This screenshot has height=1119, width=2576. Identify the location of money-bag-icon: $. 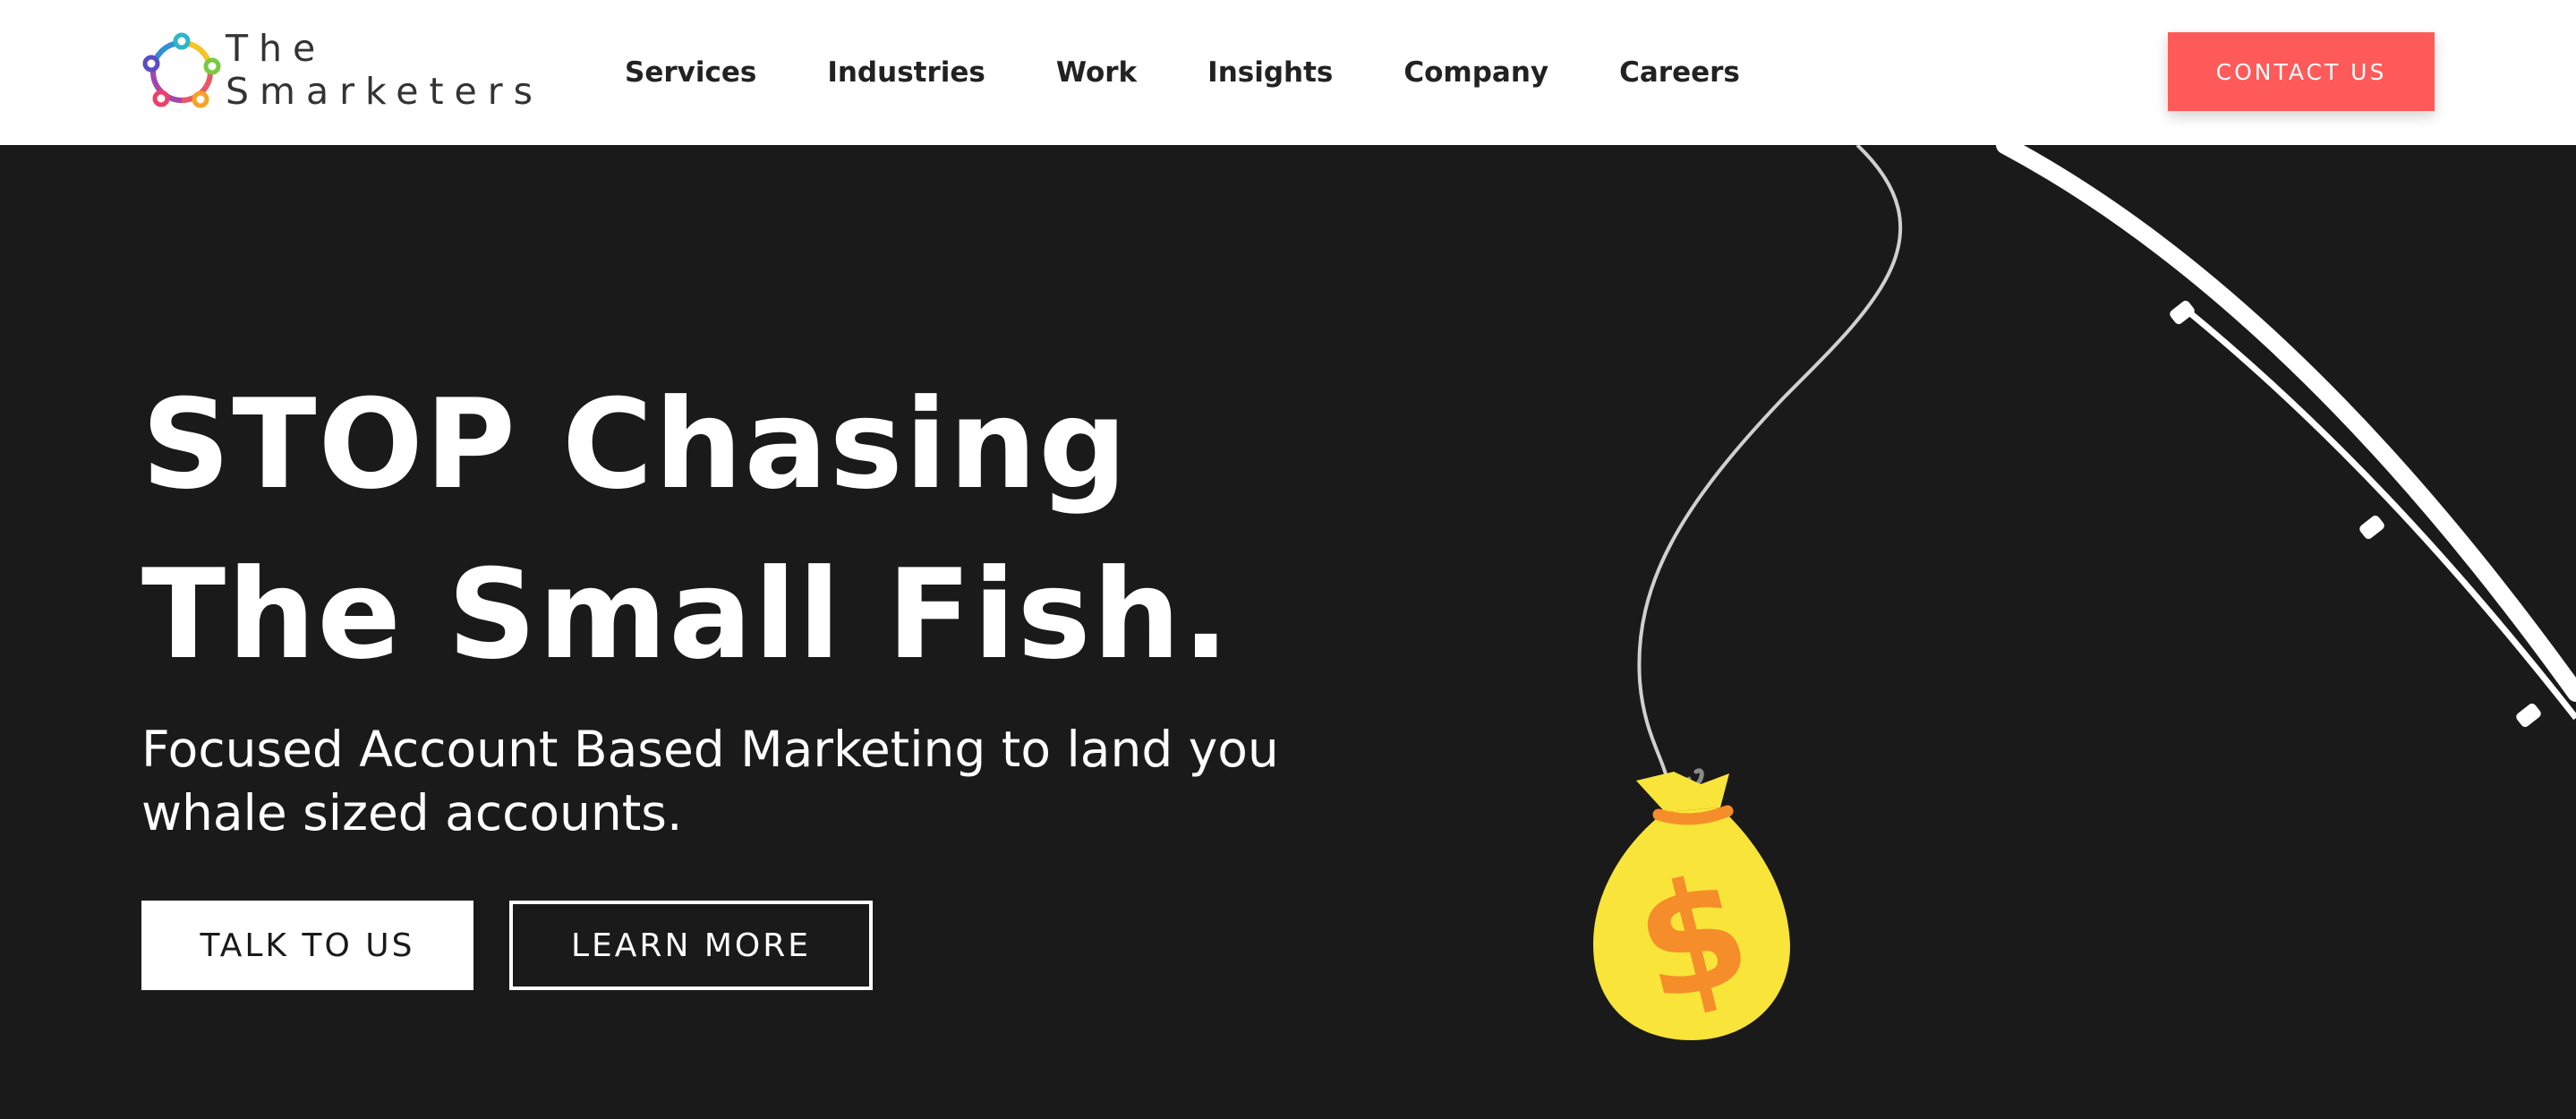
(1691, 906).